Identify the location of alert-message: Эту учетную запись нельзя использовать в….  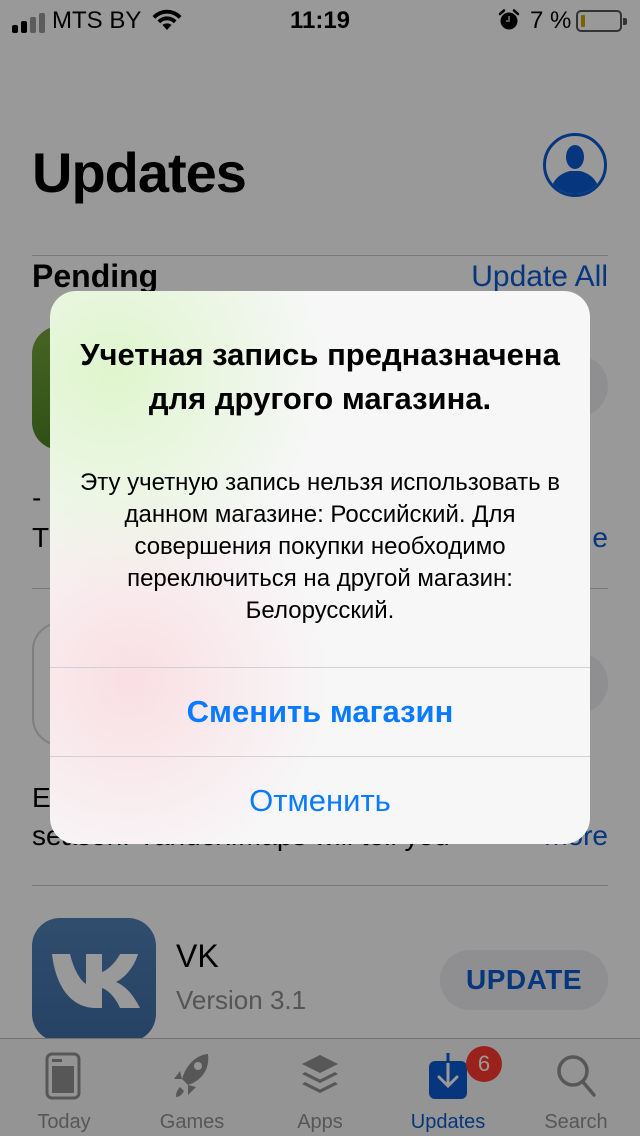
(320, 546).